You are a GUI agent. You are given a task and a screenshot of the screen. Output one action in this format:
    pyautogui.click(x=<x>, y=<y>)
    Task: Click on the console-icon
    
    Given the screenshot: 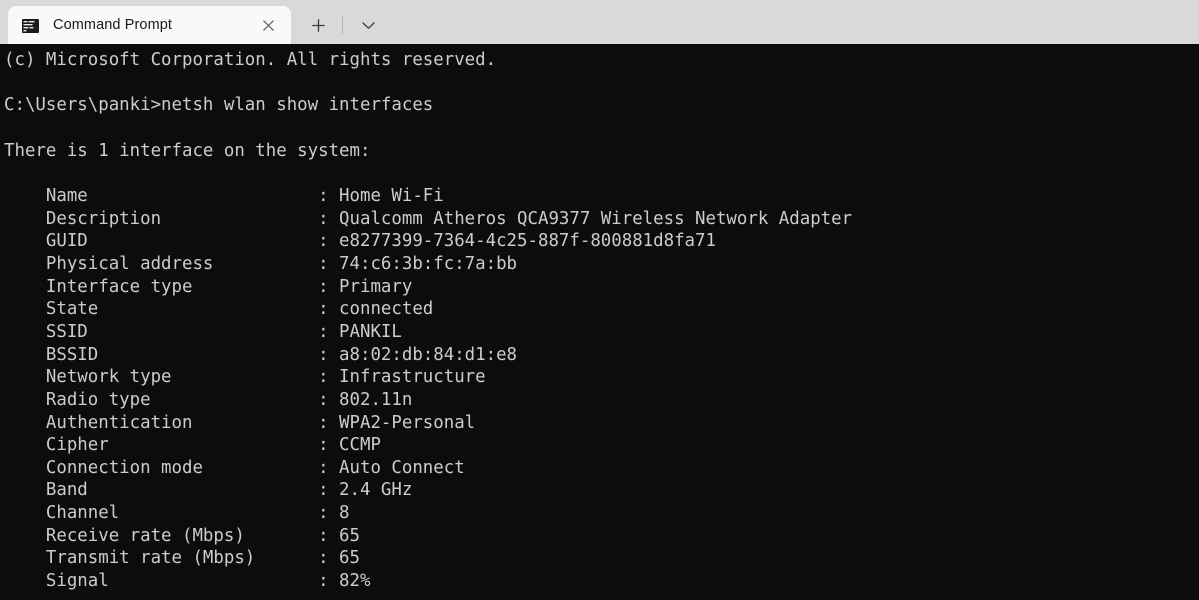 What is the action you would take?
    pyautogui.click(x=30, y=25)
    